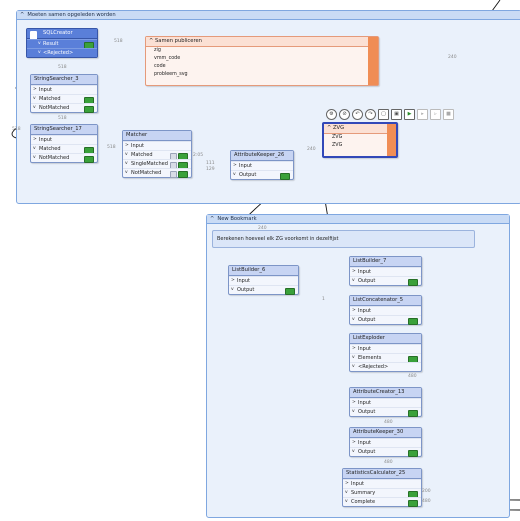 This screenshot has width=520, height=521. I want to click on transformer-attributekeeper-30: AttributeKeeper_30 > Input v Output, so click(385, 442).